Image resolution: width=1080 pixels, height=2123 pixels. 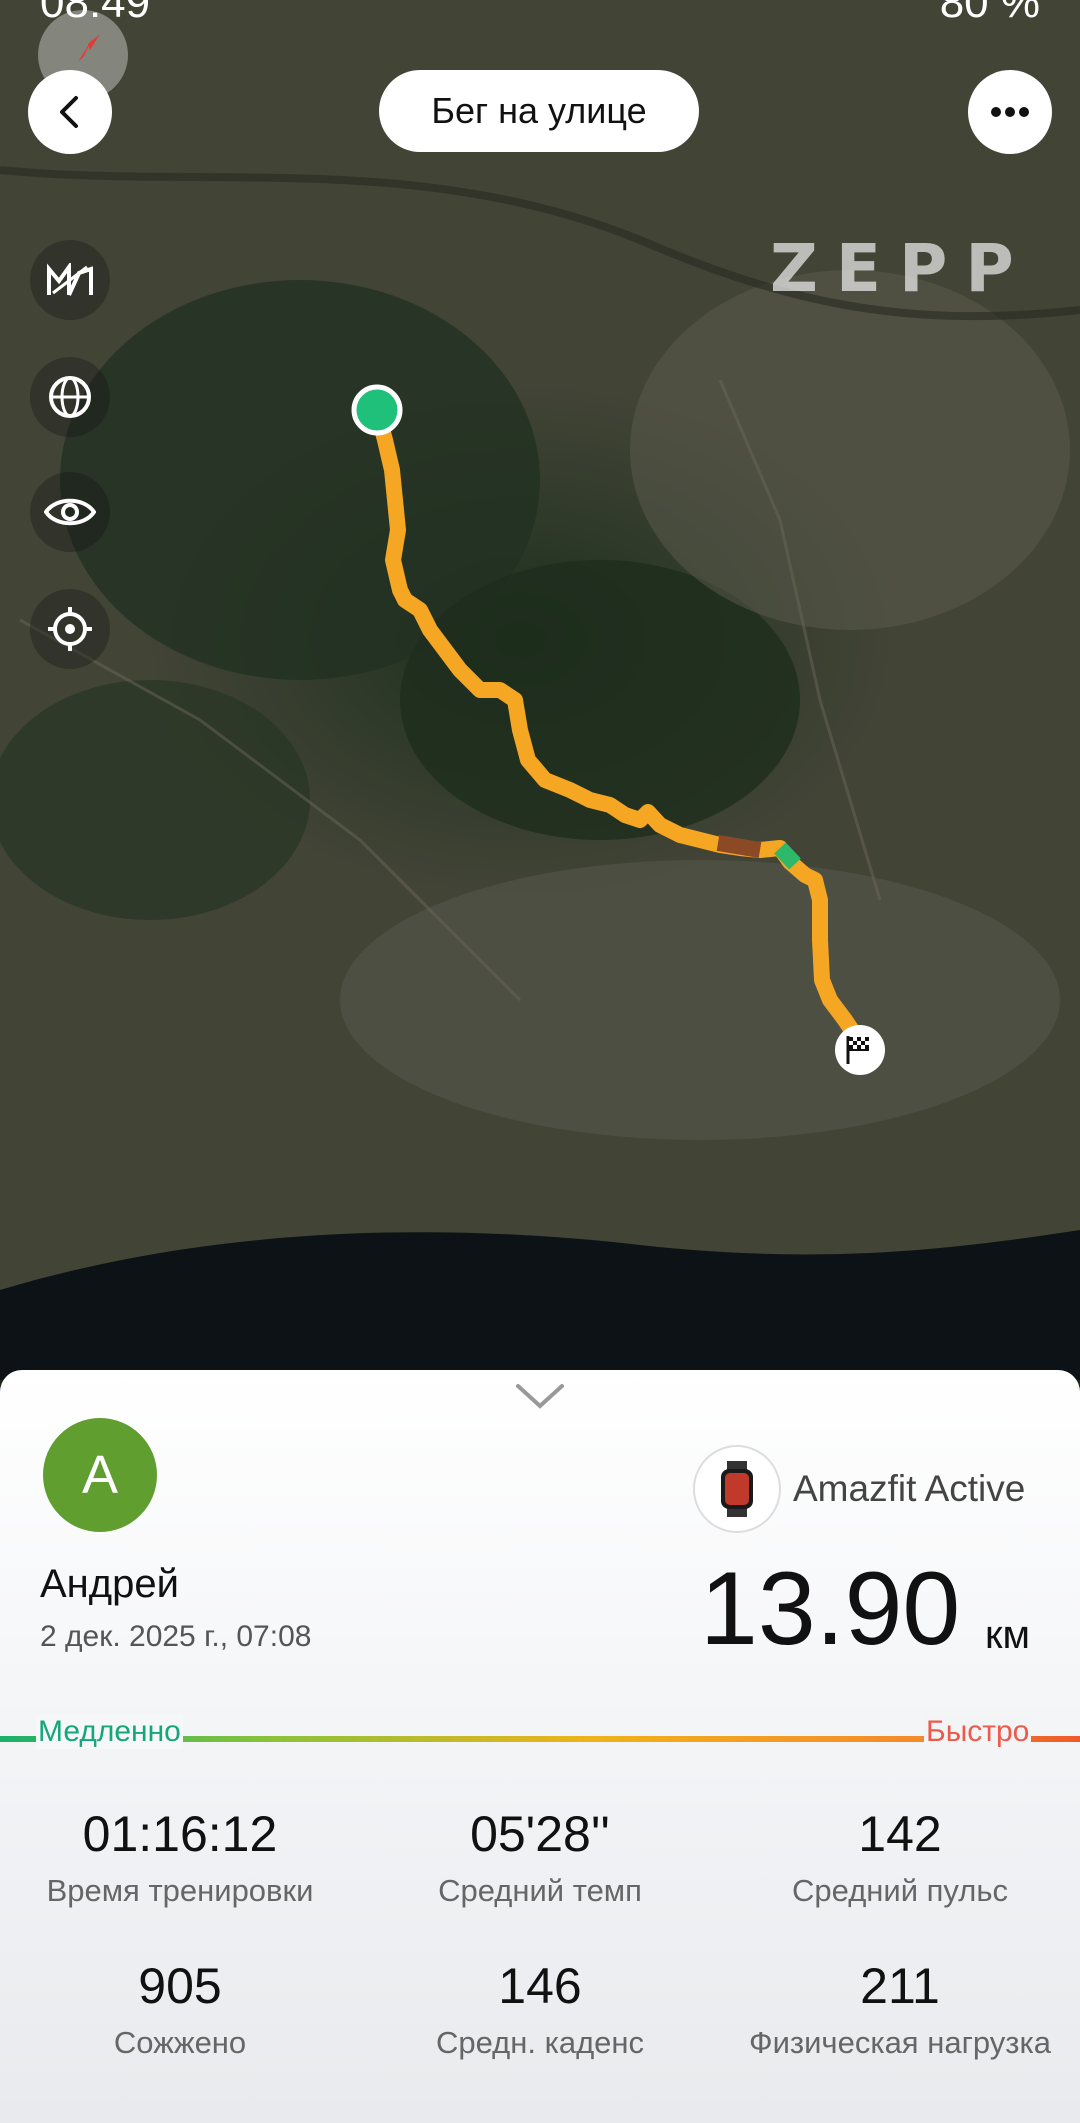 What do you see at coordinates (377, 410) in the screenshot?
I see `start-marker` at bounding box center [377, 410].